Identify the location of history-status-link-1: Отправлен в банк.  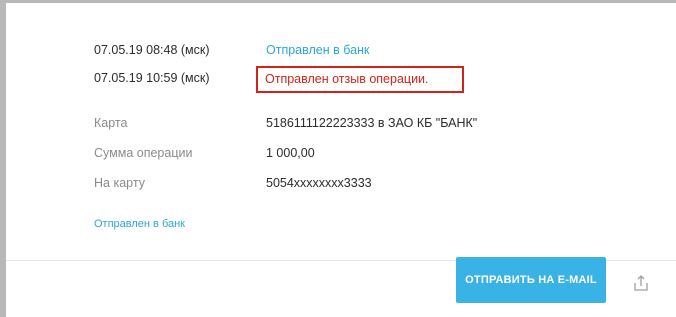
(317, 50).